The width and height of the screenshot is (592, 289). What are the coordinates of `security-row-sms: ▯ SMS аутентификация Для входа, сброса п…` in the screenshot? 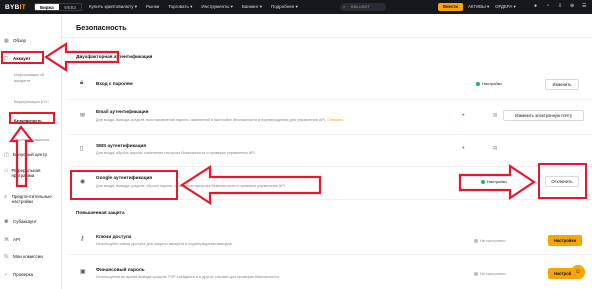 It's located at (330, 151).